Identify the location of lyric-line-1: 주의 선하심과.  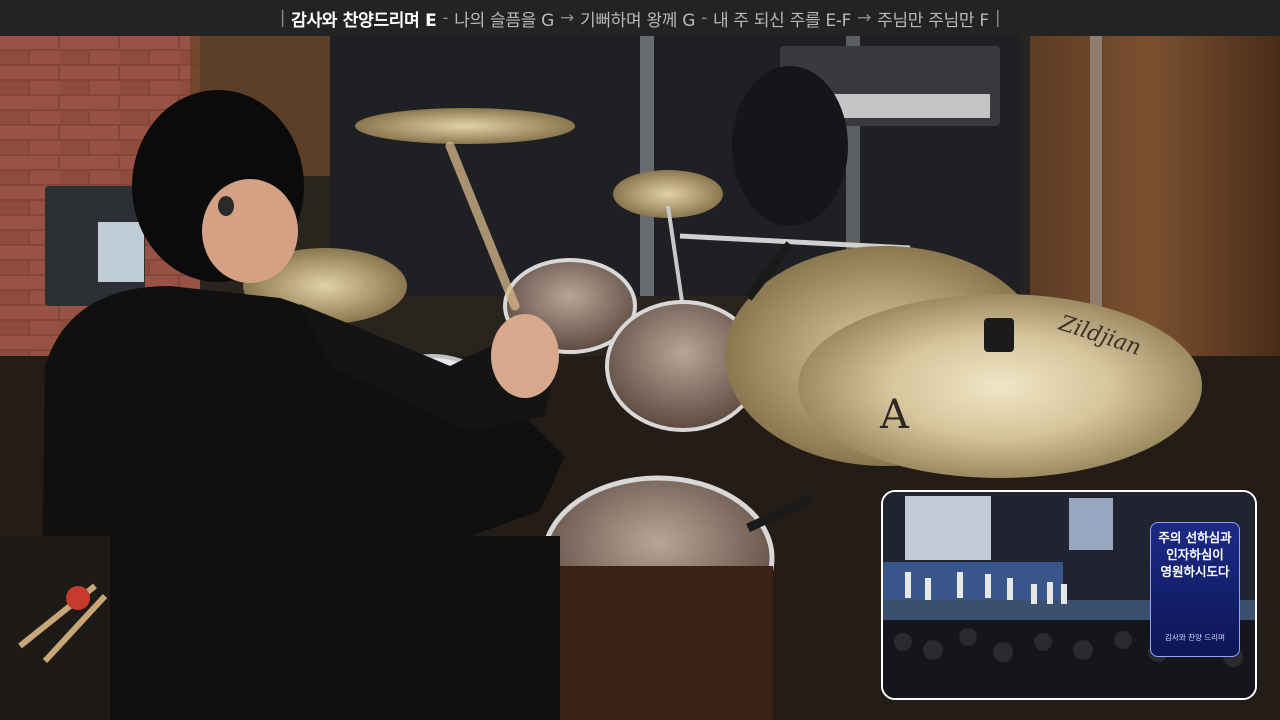
(1195, 537).